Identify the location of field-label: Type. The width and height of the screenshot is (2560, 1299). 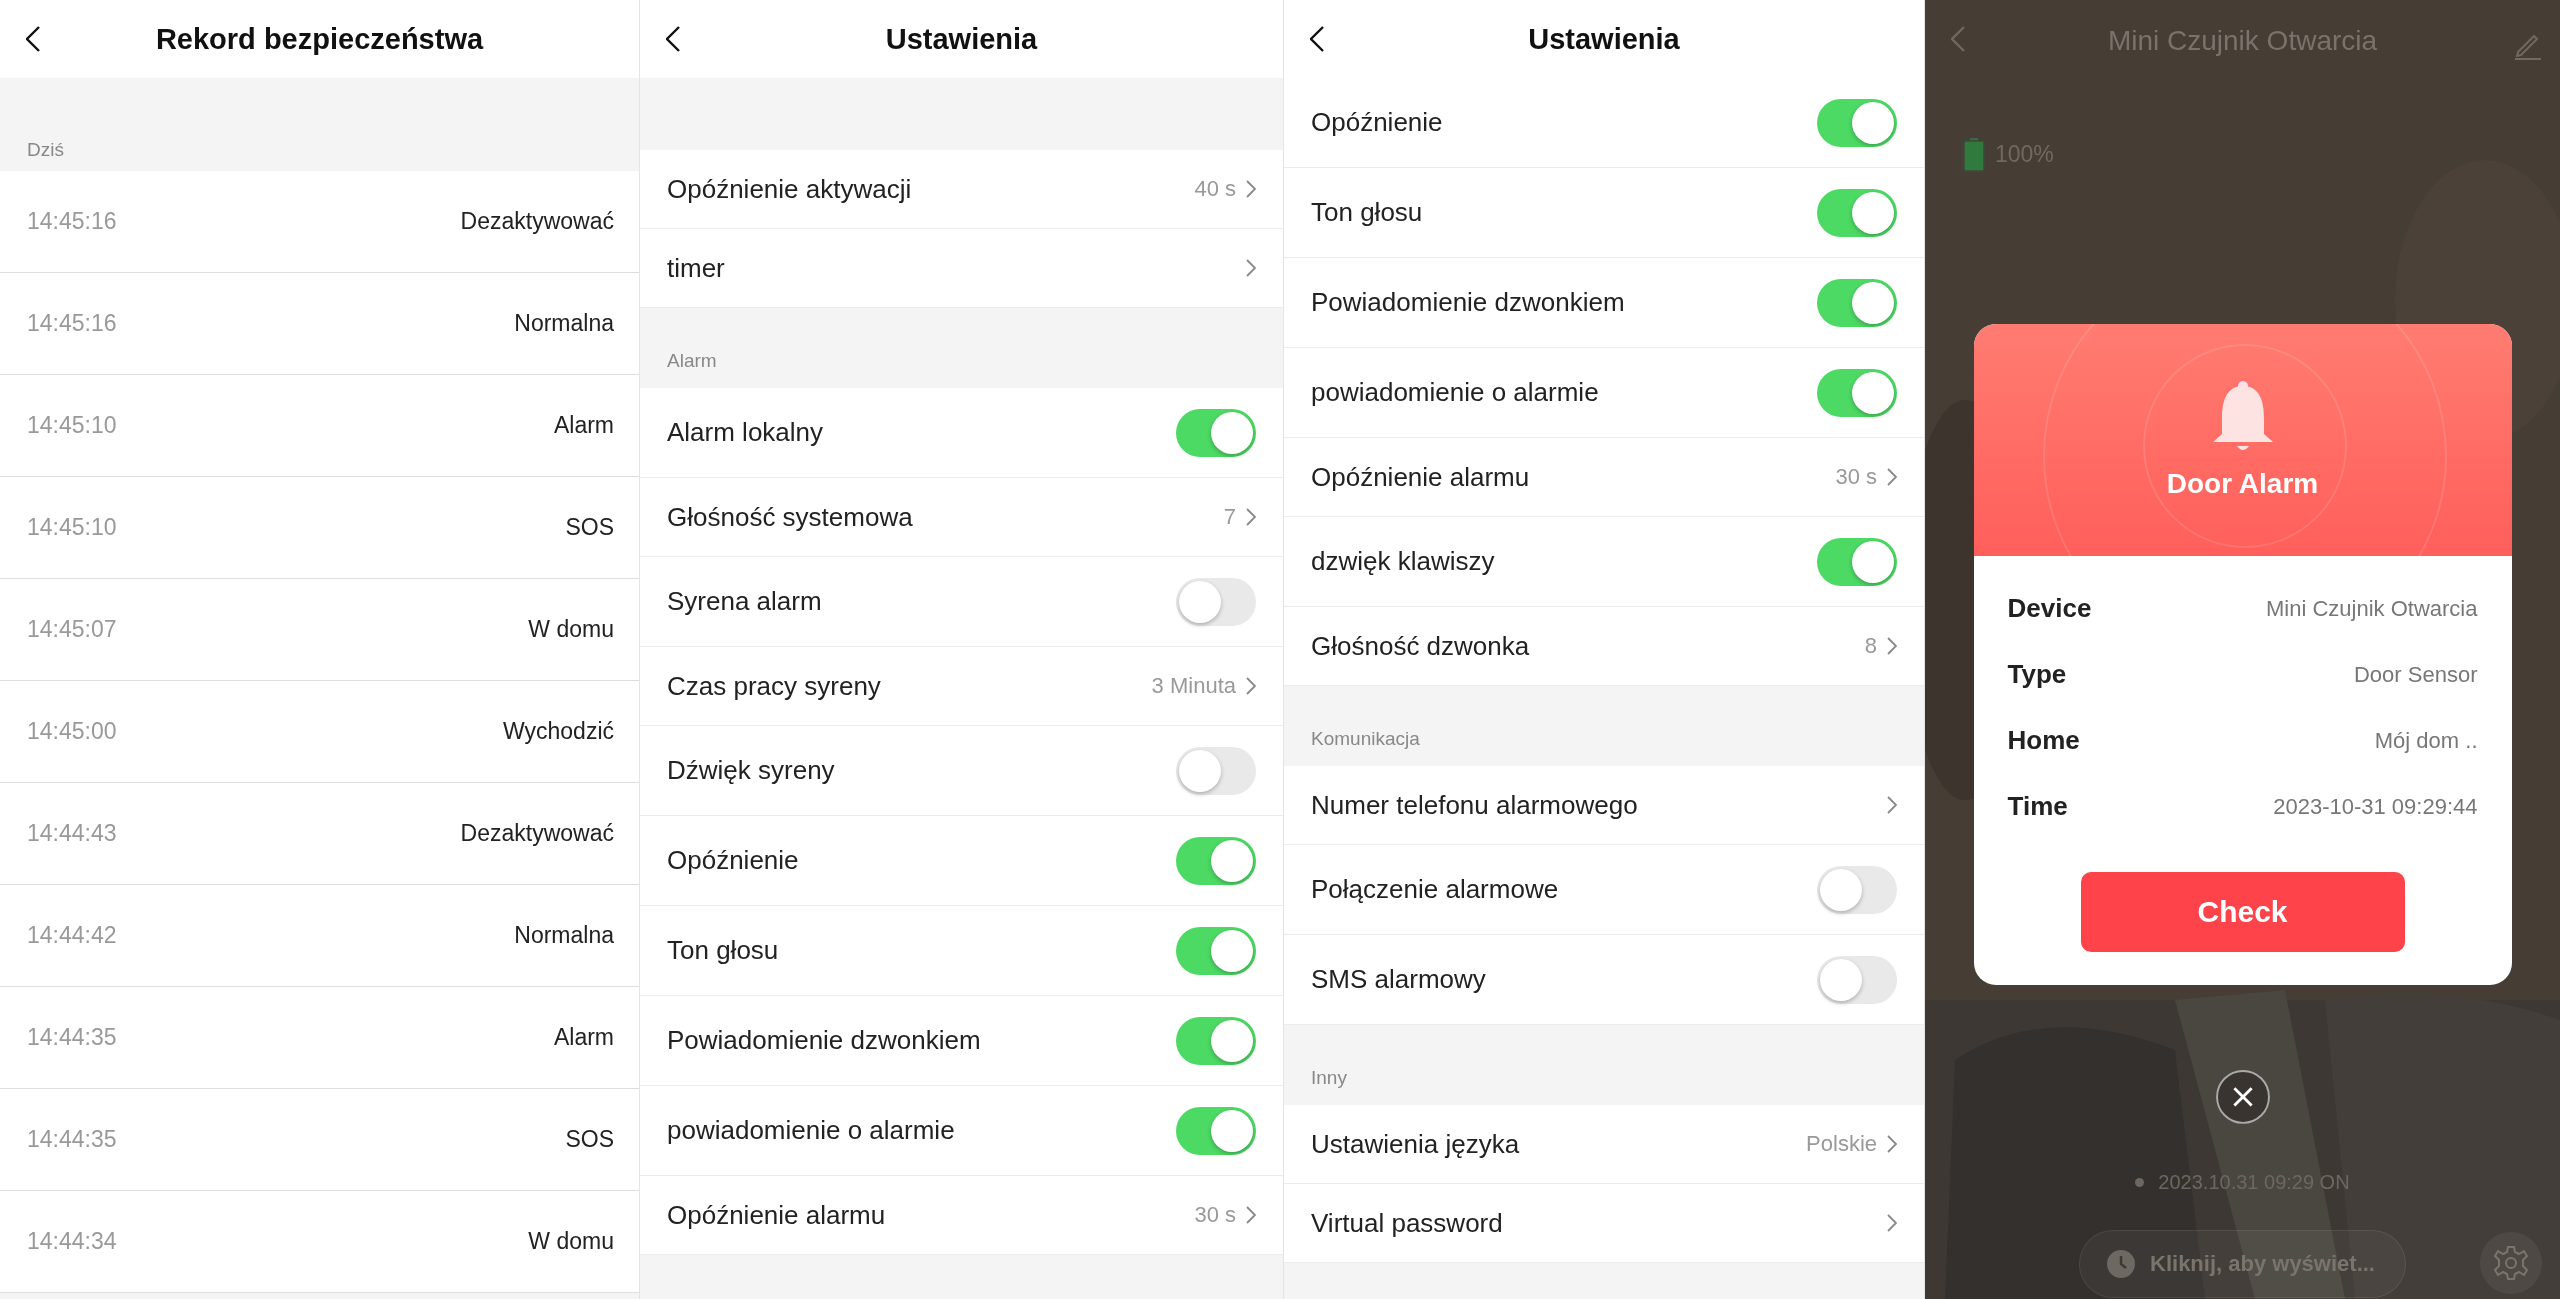
(2037, 675).